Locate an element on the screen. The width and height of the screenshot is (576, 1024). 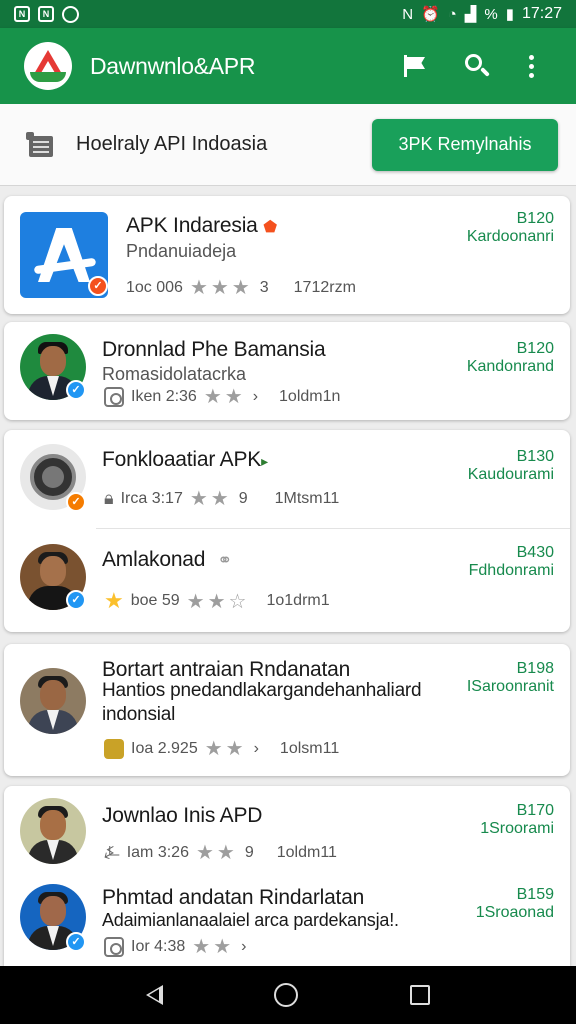
battery-percent: % is located at coordinates (491, 14).